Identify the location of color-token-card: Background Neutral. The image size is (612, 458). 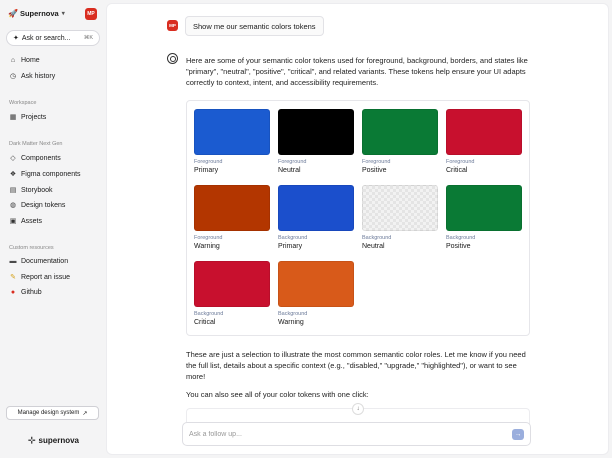
(400, 217).